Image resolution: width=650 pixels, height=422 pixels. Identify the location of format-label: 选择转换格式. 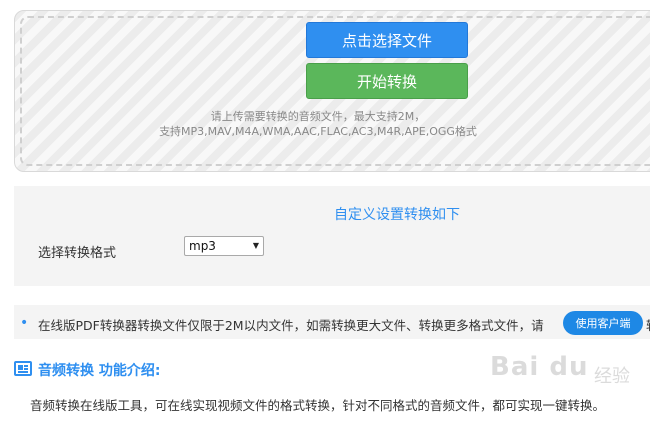
(77, 253).